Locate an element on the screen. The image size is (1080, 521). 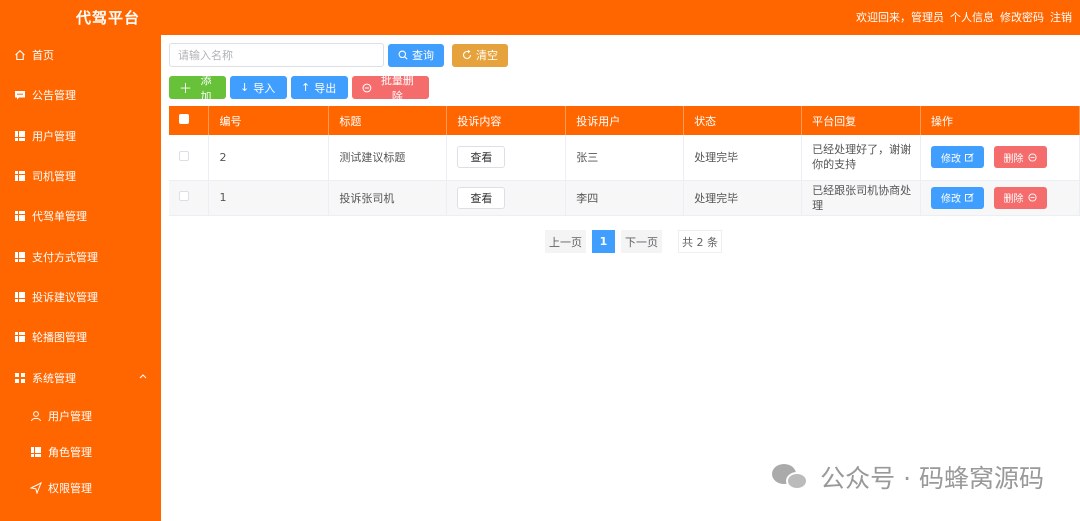
cell-id: 2 is located at coordinates (269, 158).